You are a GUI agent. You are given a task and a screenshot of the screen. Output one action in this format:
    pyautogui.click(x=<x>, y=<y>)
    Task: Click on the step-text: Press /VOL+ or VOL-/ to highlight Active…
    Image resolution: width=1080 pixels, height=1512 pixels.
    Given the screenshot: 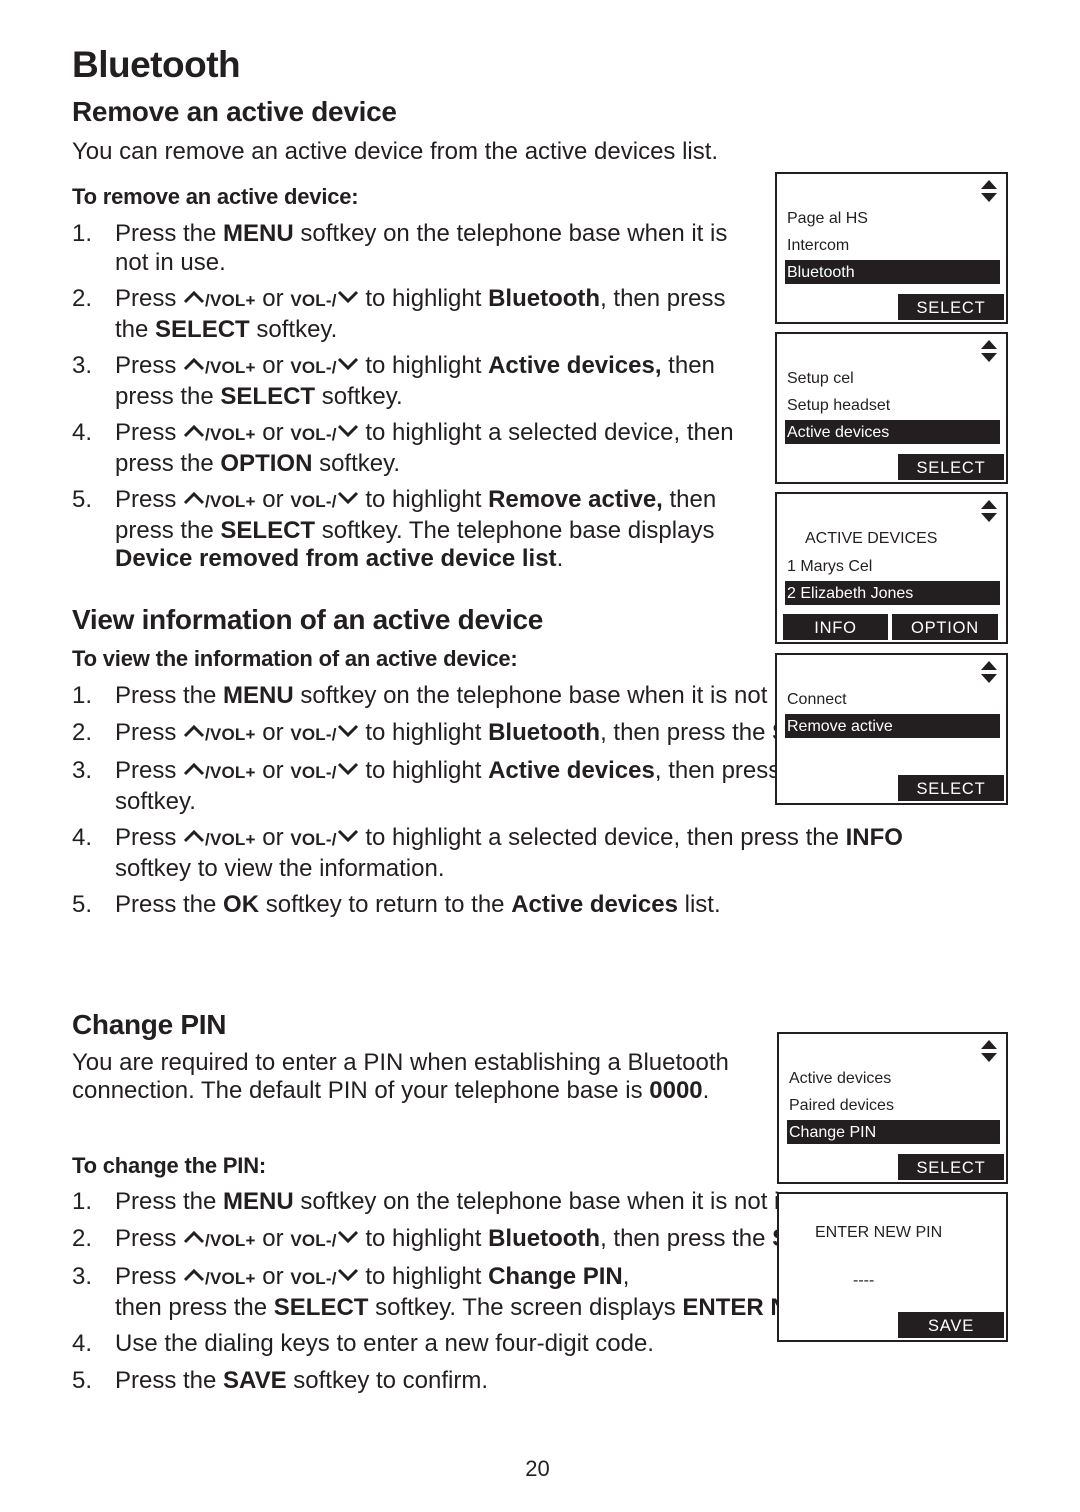 What is the action you would take?
    pyautogui.click(x=415, y=381)
    